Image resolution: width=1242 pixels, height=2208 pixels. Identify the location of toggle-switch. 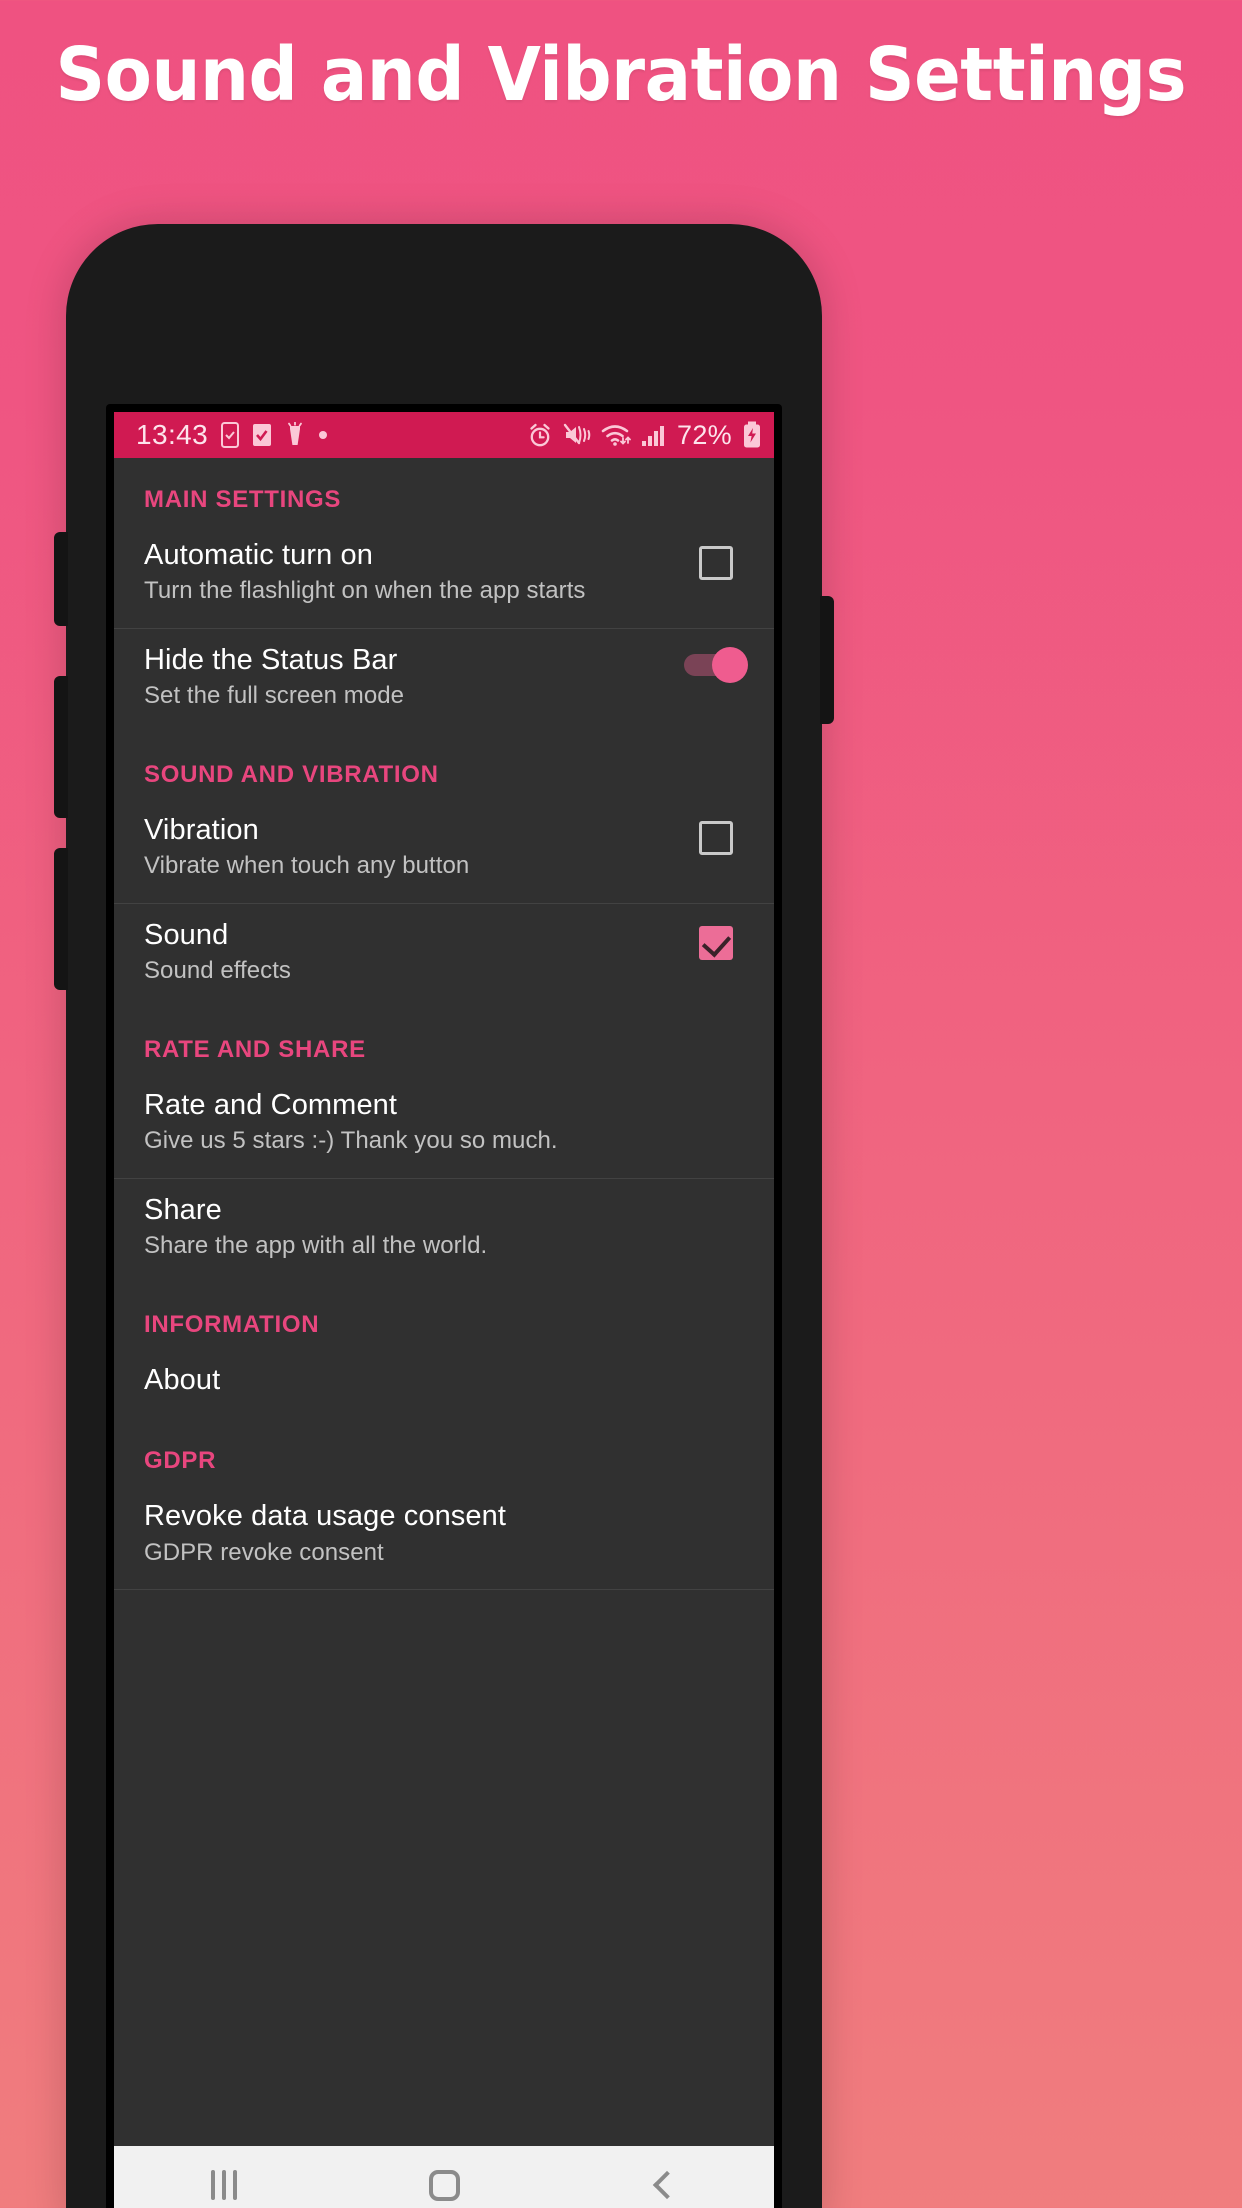
(716, 665).